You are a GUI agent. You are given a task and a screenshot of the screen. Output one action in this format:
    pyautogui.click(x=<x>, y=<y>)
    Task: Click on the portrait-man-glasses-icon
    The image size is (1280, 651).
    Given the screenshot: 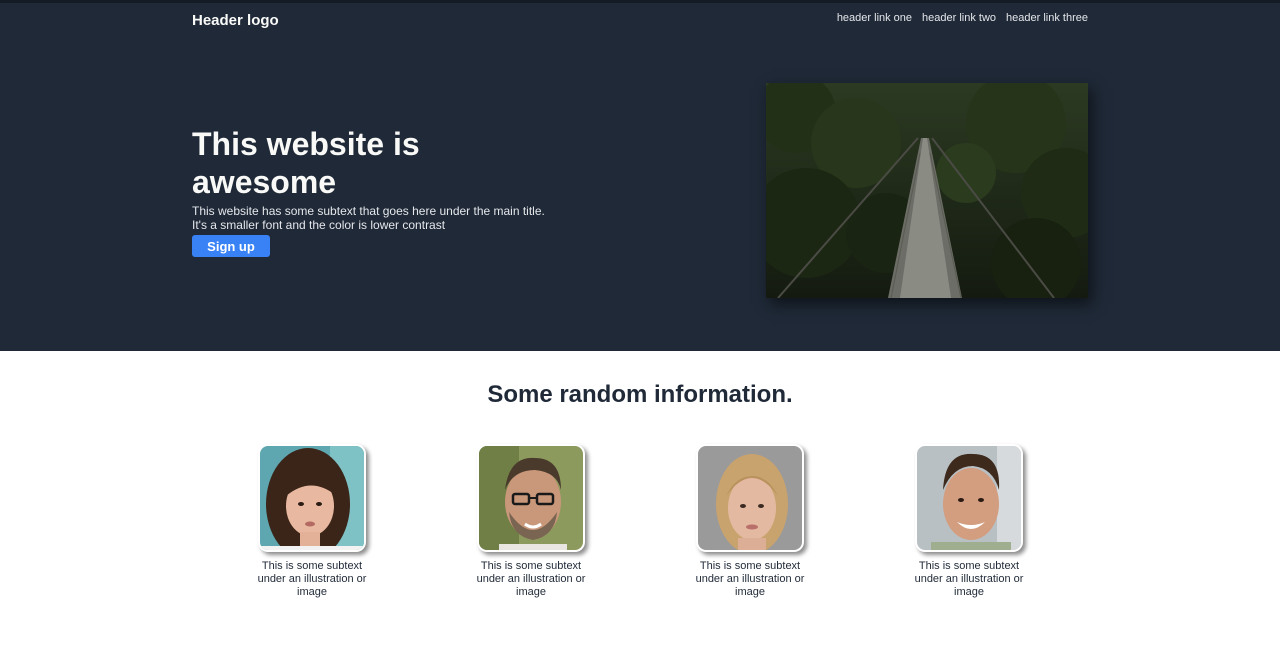 What is the action you would take?
    pyautogui.click(x=531, y=498)
    